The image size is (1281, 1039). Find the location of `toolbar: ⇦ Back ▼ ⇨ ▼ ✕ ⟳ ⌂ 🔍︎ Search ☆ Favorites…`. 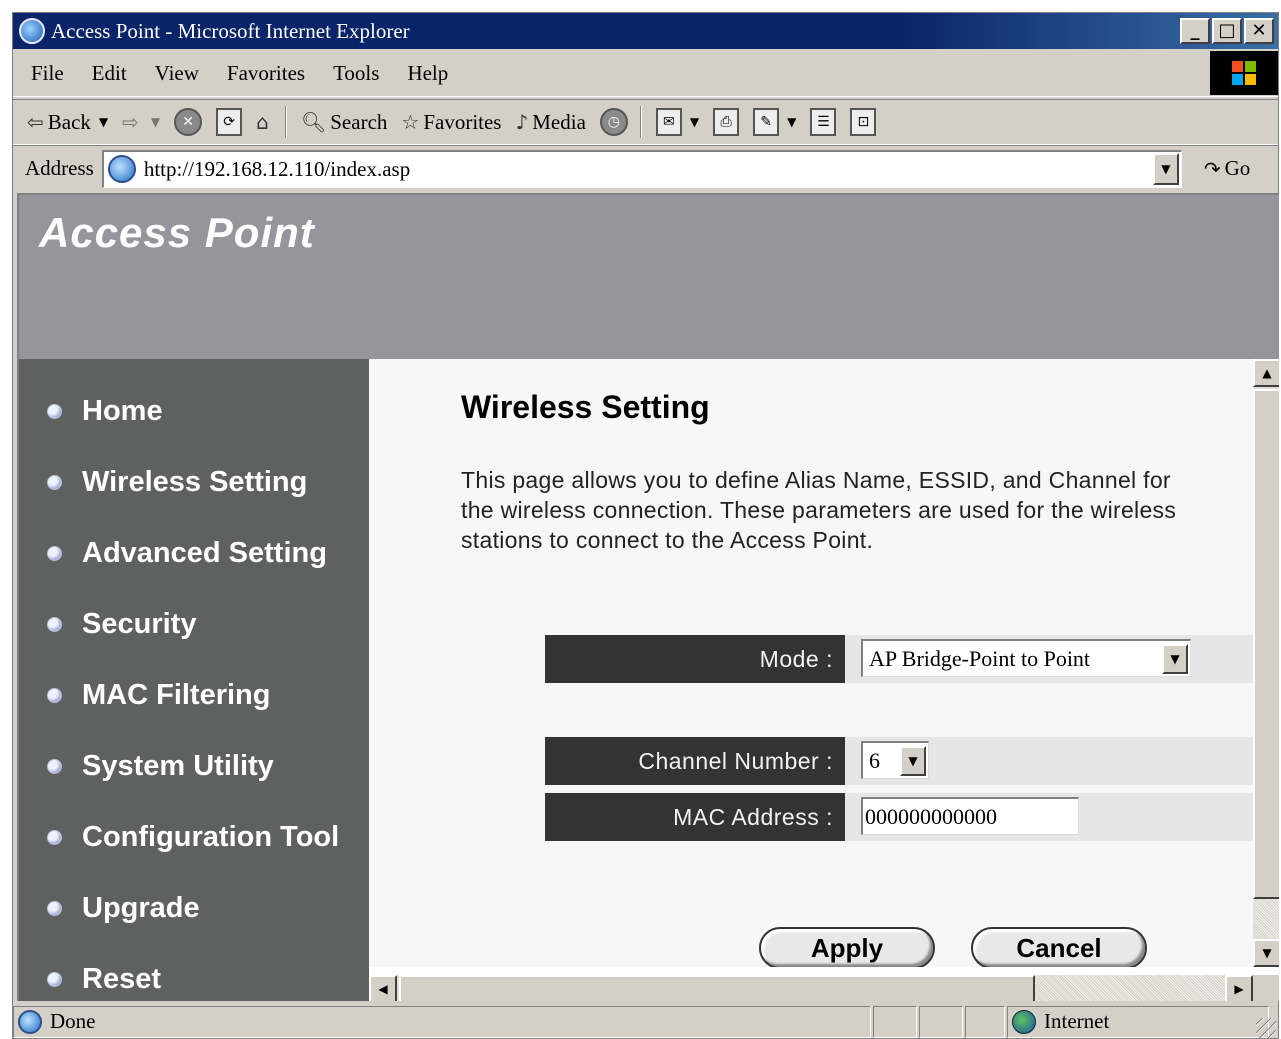

toolbar: ⇦ Back ▼ ⇨ ▼ ✕ ⟳ ⌂ 🔍︎ Search ☆ Favorites… is located at coordinates (645, 122).